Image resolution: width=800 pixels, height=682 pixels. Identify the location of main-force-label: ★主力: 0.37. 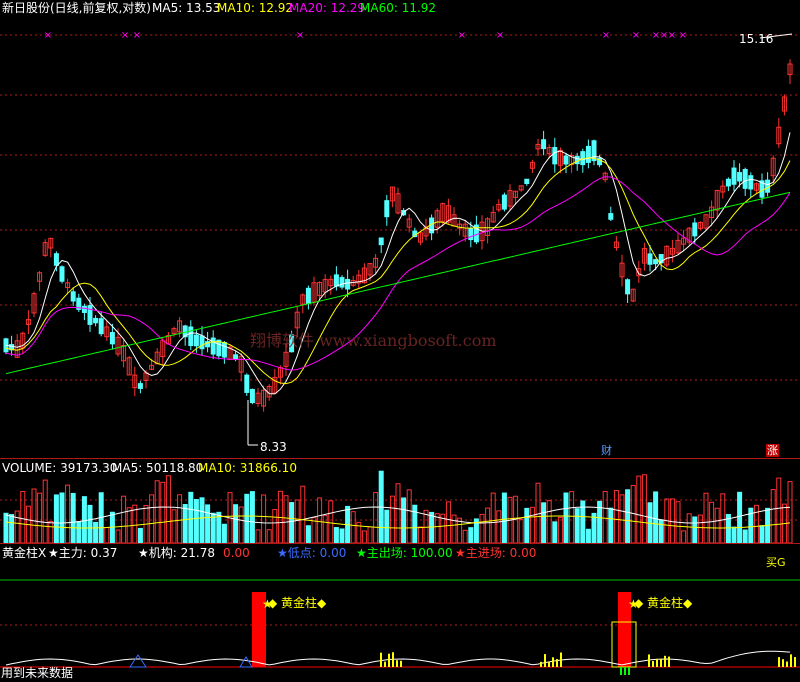
(83, 553).